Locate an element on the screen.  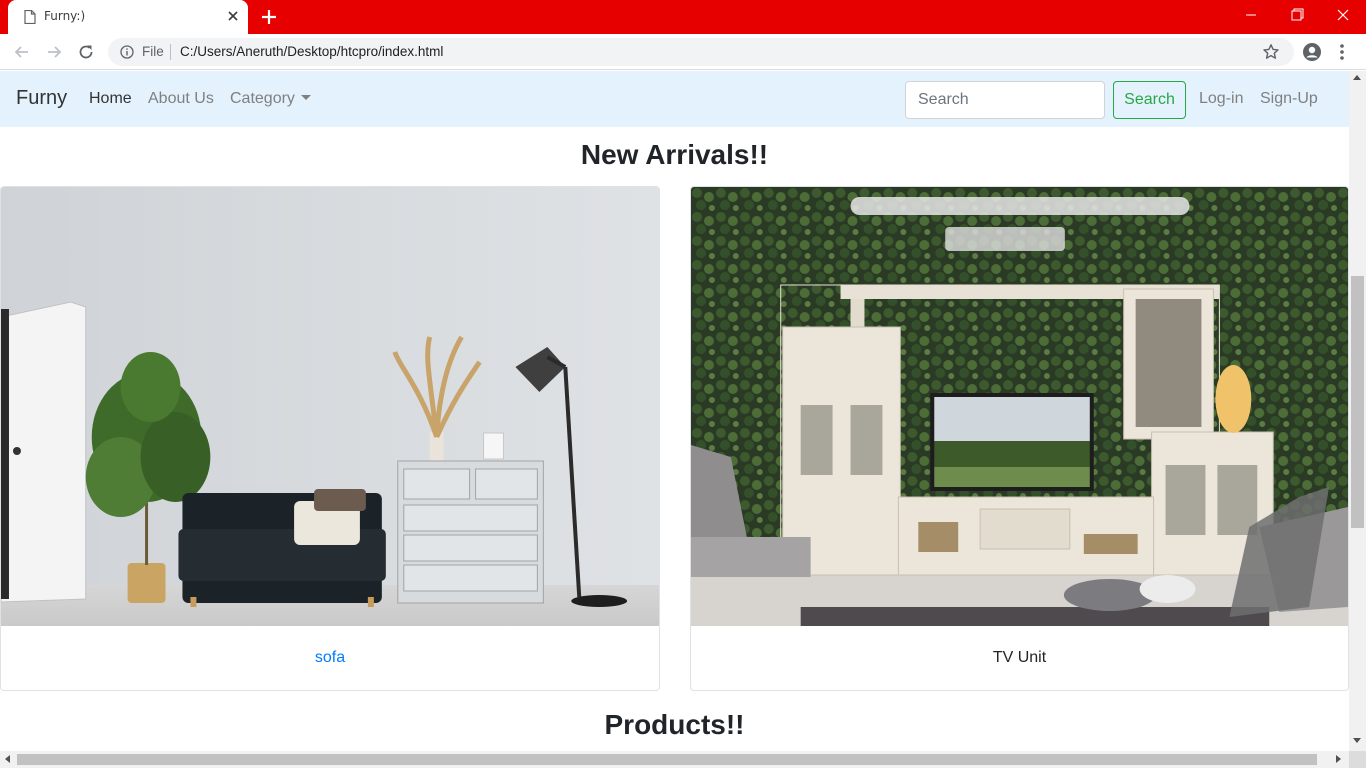
sofa-link: sofa is located at coordinates (330, 657).